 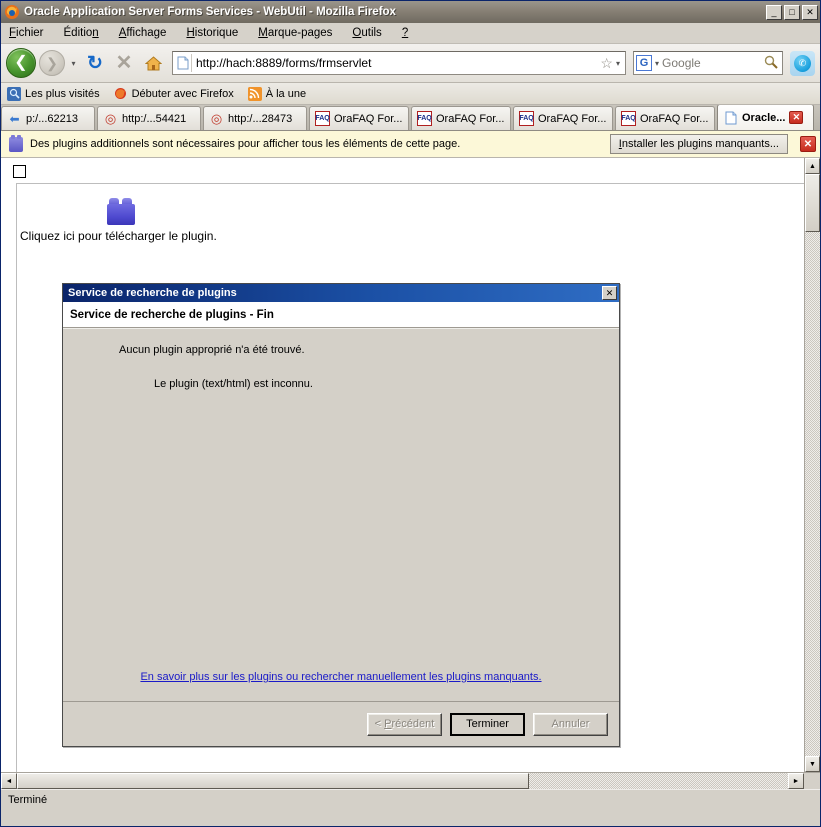 I want to click on dialog-title: Service de recherche de plugins, so click(x=152, y=293).